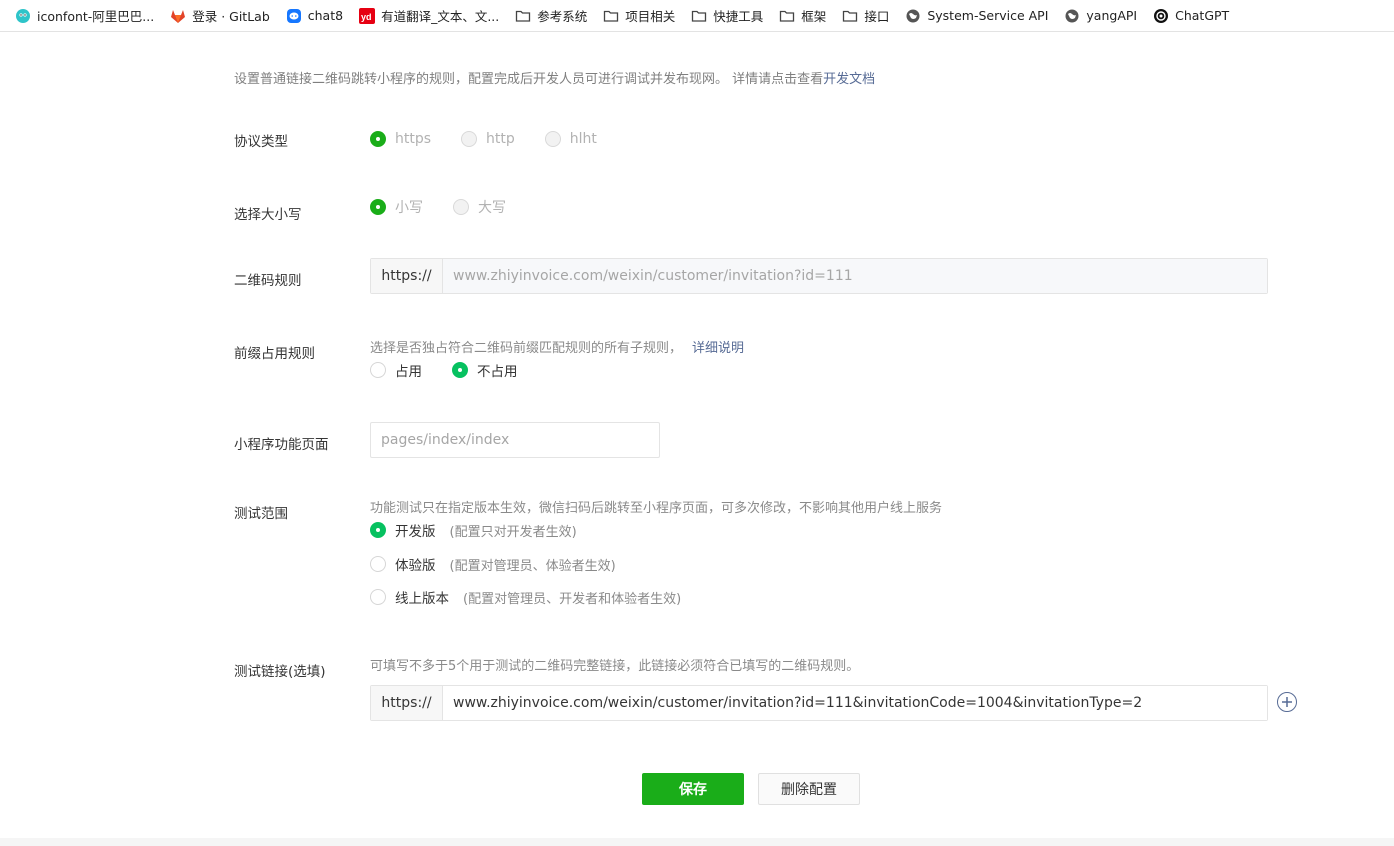 The width and height of the screenshot is (1394, 846). What do you see at coordinates (572, 599) in the screenshot?
I see `option-note: (配置对管理员、开发者和体验者生效)` at bounding box center [572, 599].